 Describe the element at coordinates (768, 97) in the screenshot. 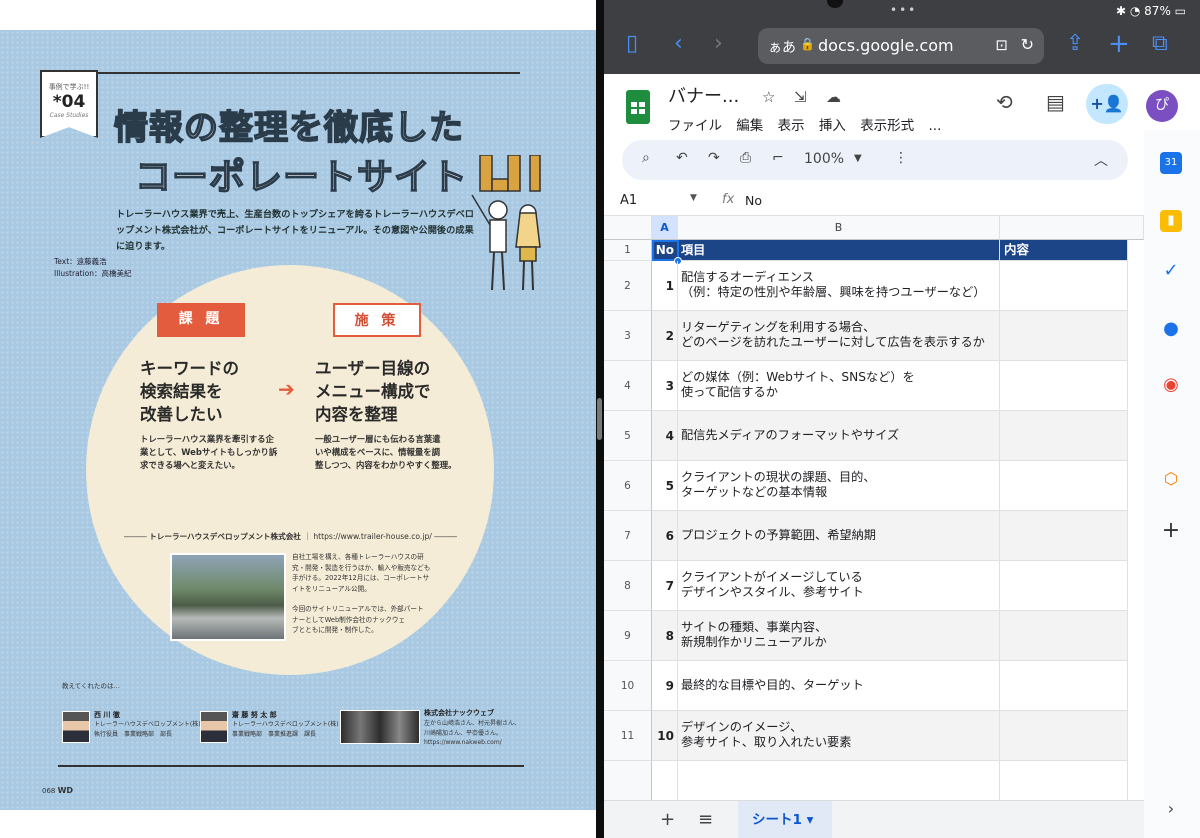

I see `star-icon: ☆` at that location.